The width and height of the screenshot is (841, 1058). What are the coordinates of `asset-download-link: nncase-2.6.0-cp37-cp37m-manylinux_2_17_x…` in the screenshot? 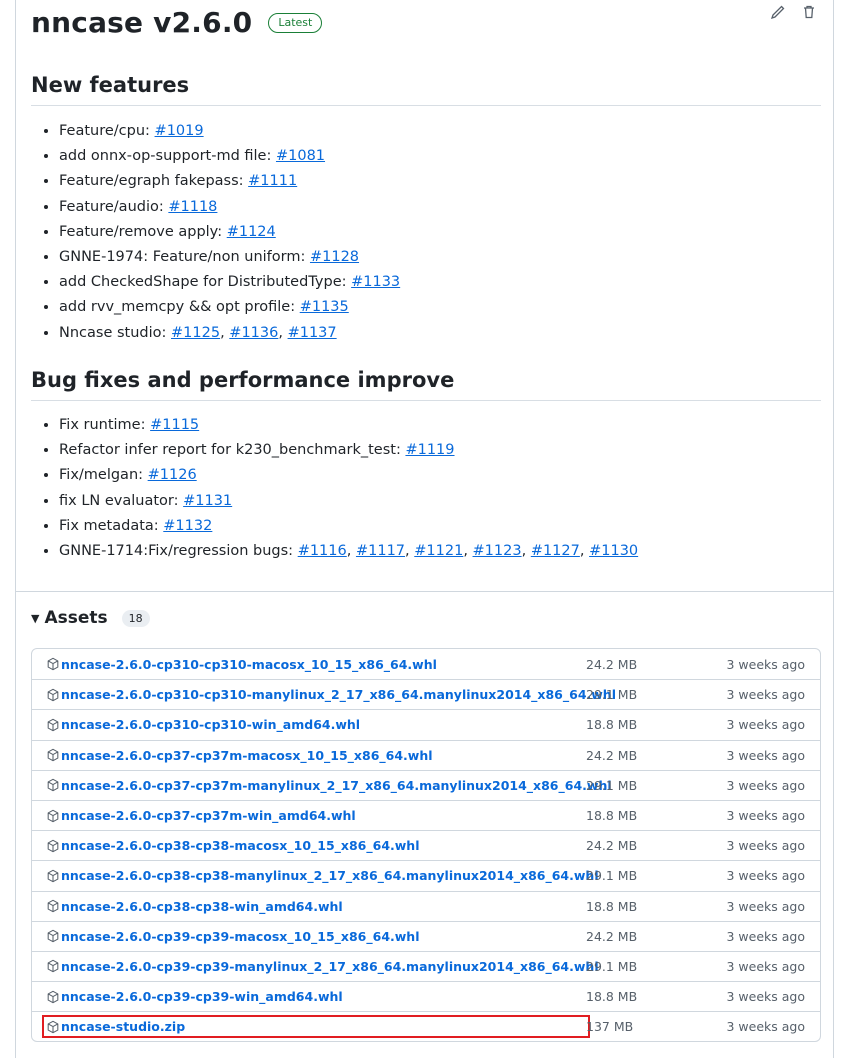 It's located at (329, 785).